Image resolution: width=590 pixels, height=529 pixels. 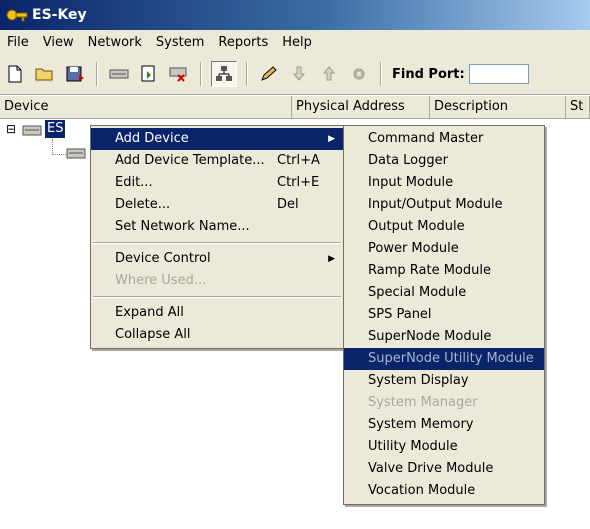 What do you see at coordinates (298, 160) in the screenshot?
I see `menu-item-shortcut: Ctrl+A` at bounding box center [298, 160].